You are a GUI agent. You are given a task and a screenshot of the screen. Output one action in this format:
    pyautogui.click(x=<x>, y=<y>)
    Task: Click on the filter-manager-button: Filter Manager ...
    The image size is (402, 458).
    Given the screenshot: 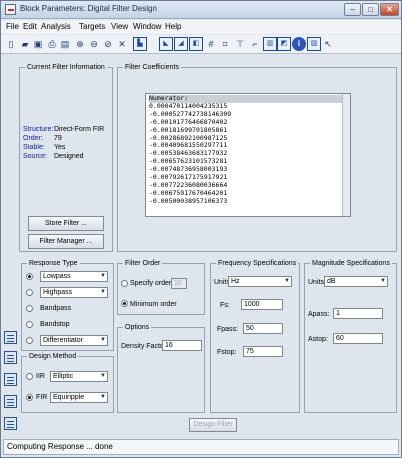 What is the action you would take?
    pyautogui.click(x=66, y=241)
    